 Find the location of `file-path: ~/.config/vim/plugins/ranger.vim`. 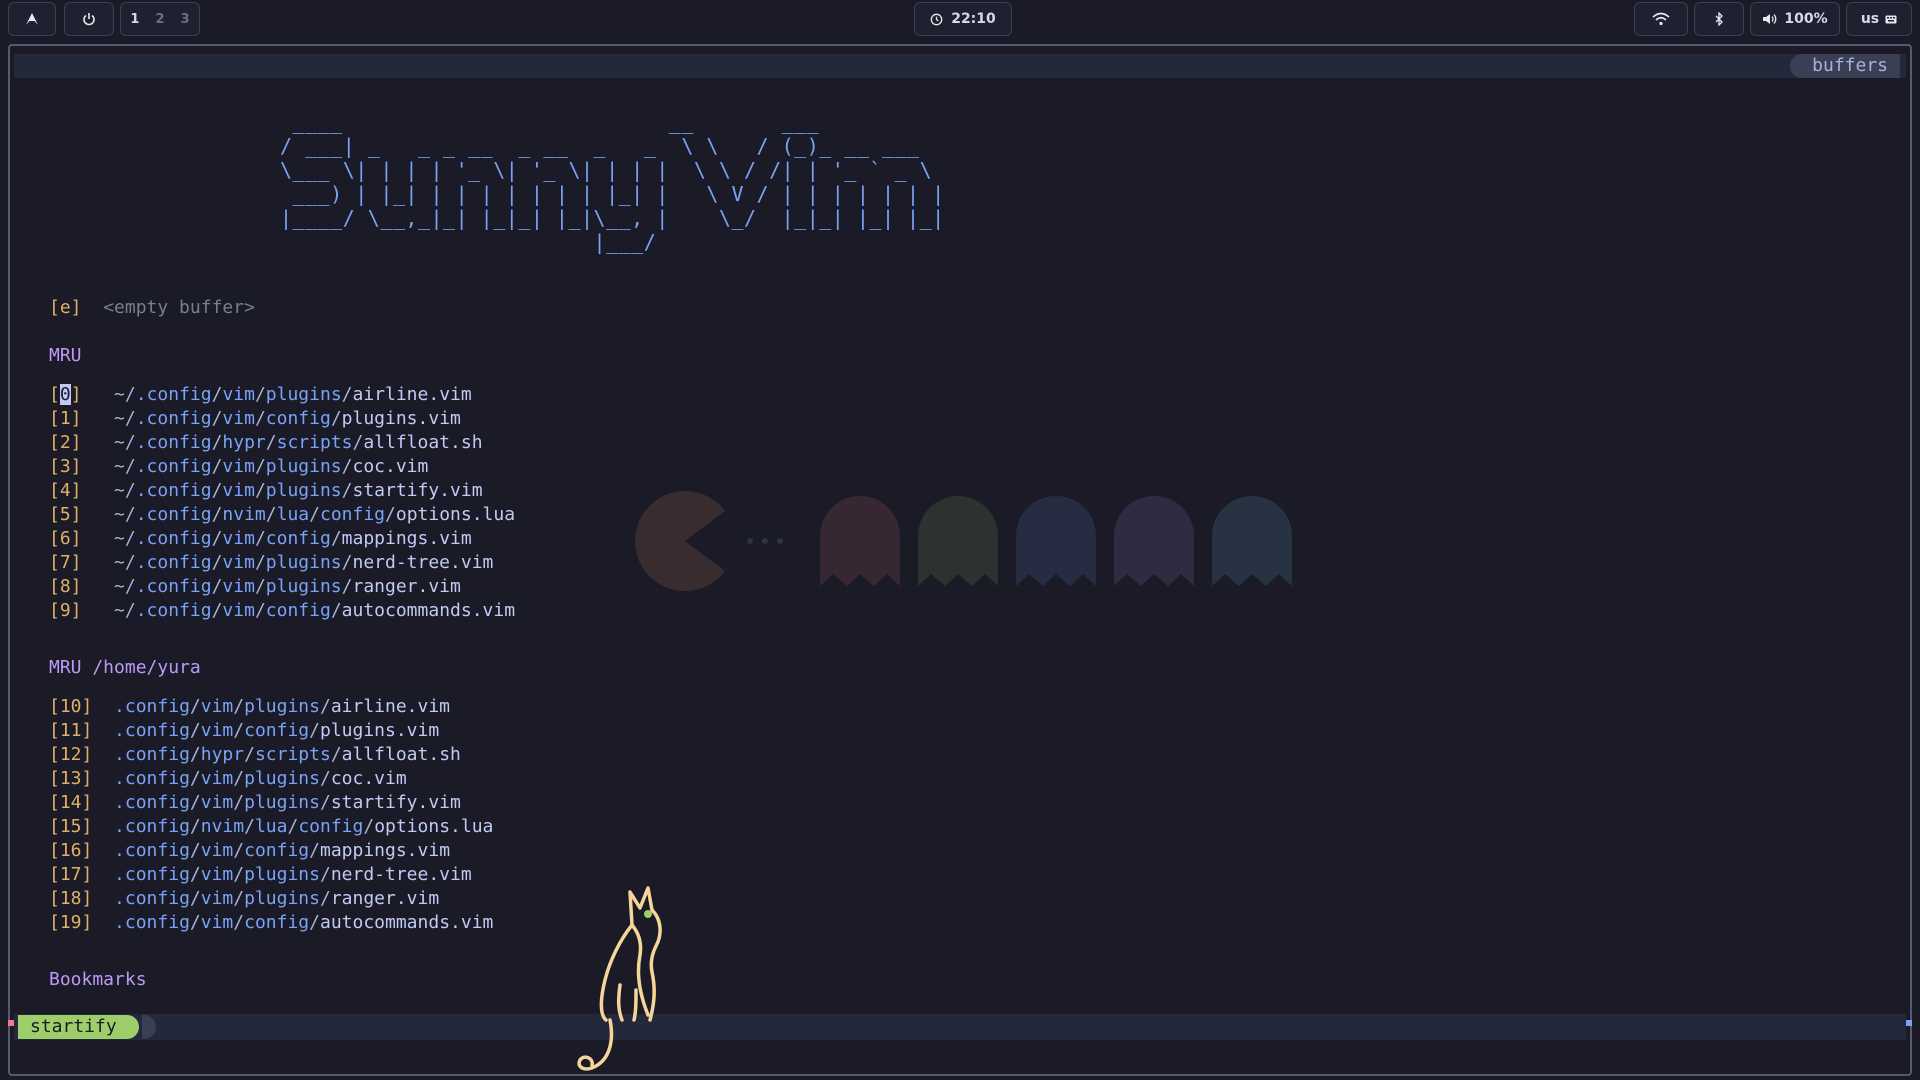

file-path: ~/.config/vim/plugins/ranger.vim is located at coordinates (287, 586).